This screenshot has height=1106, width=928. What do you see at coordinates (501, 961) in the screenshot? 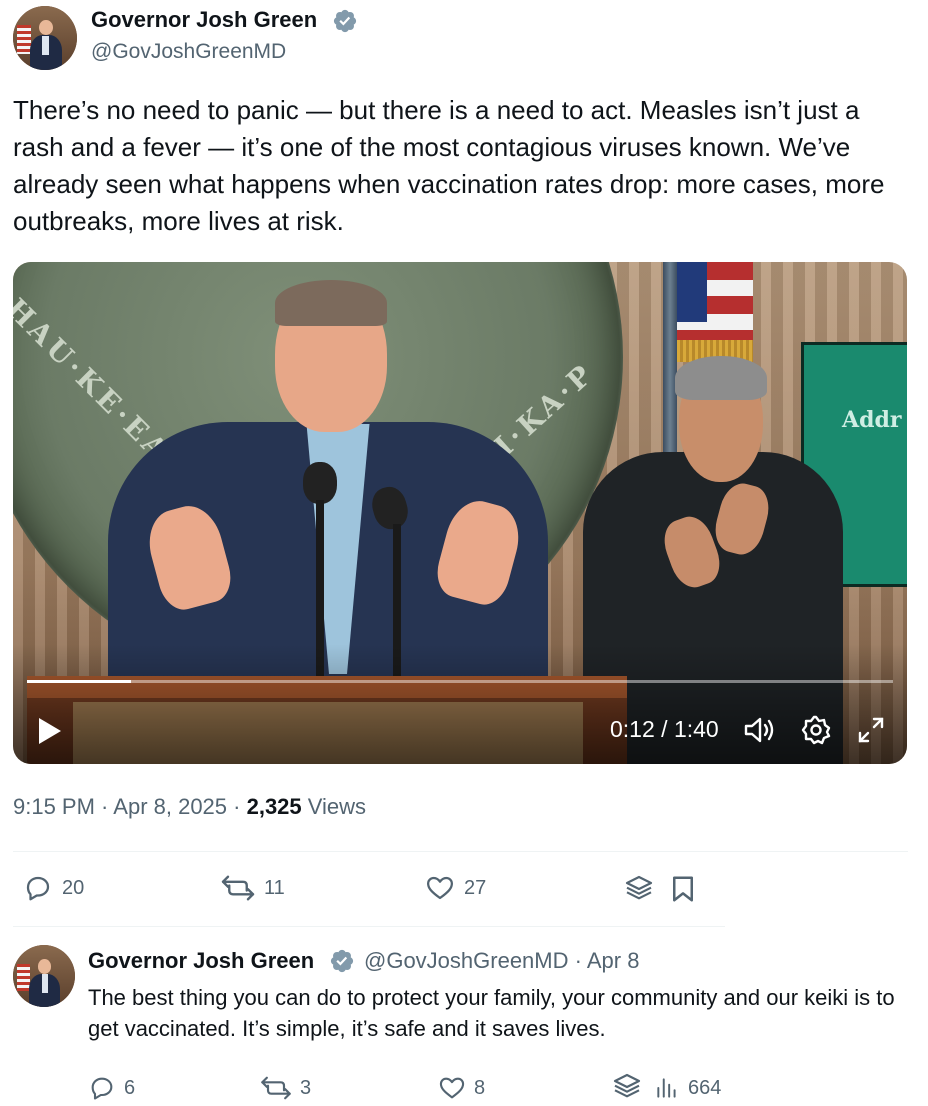
I see `reply-handle-date: @GovJoshGreenMD · Apr 8` at bounding box center [501, 961].